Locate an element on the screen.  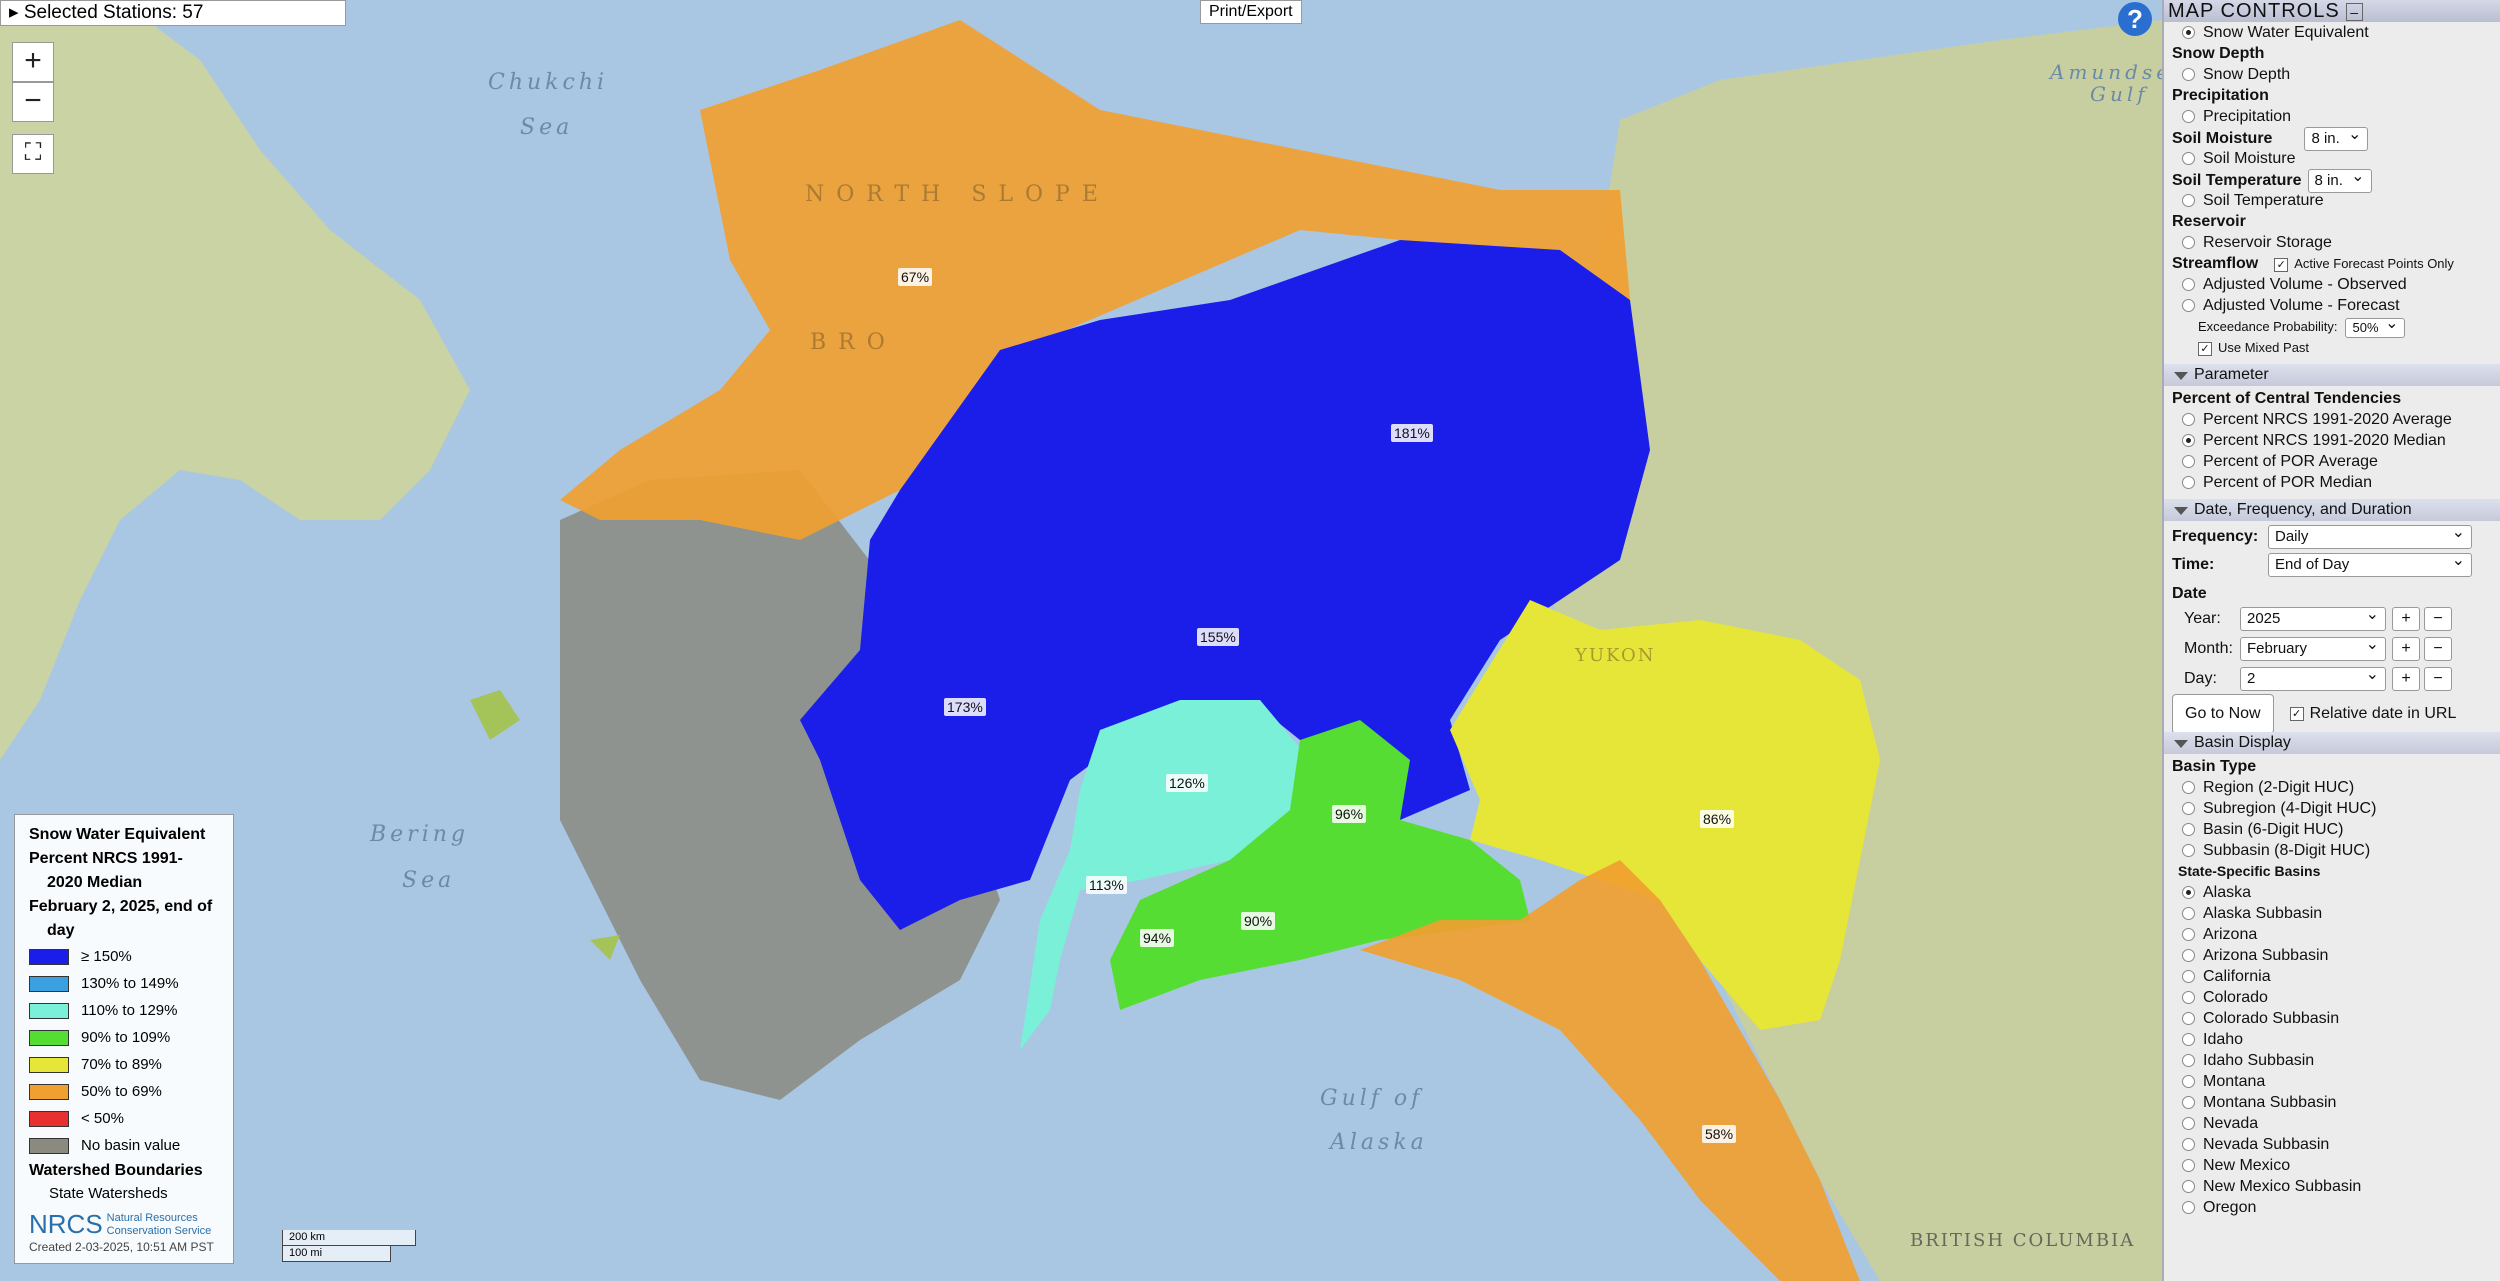
option-snow-depth: Snow Depth is located at coordinates (2332, 74).